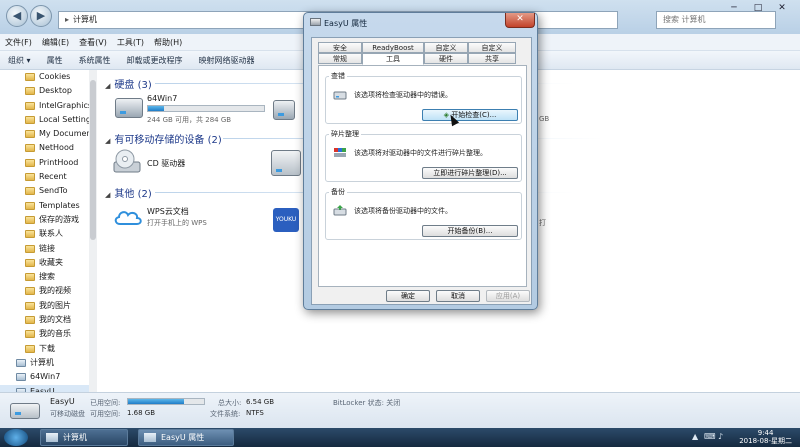  What do you see at coordinates (105, 414) in the screenshot?
I see `free-label: 可用空间:` at bounding box center [105, 414].